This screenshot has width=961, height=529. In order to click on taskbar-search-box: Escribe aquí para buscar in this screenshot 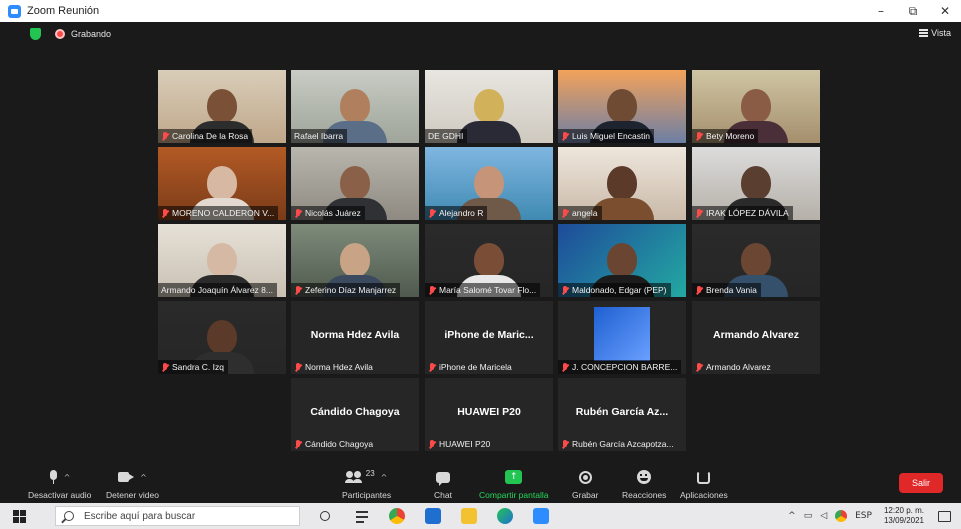, I will do `click(177, 516)`.